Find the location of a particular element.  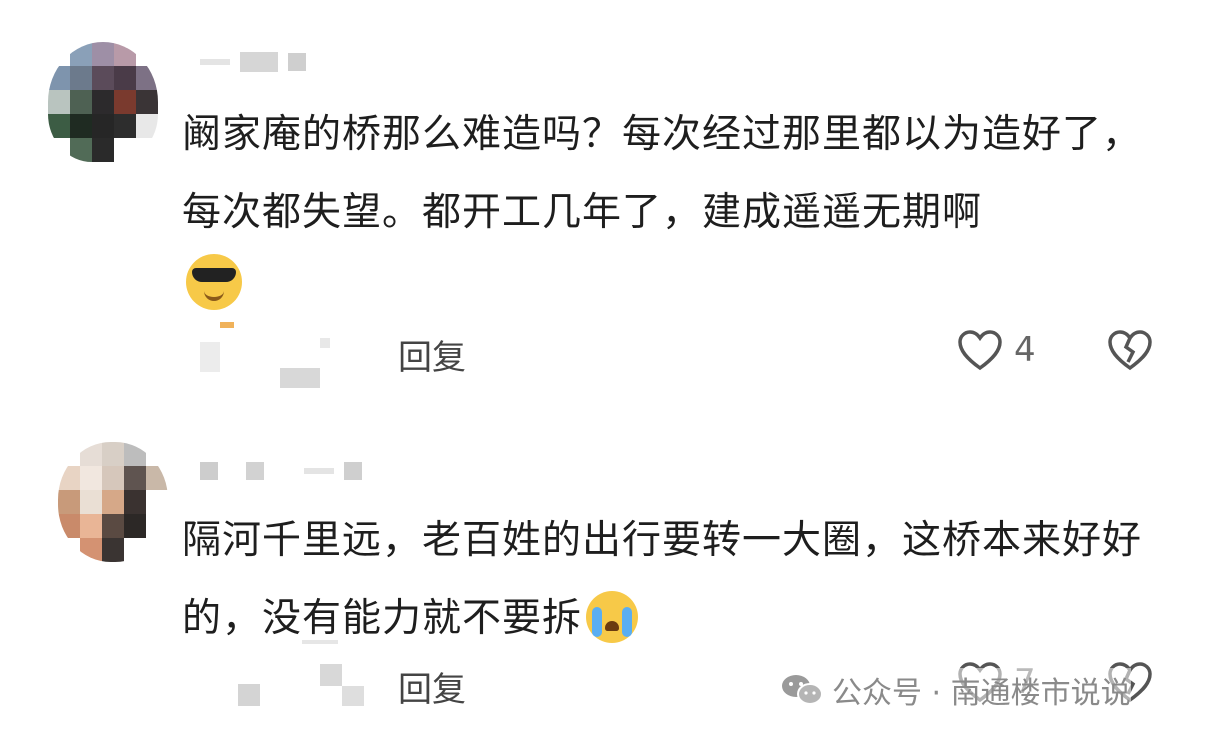

sunglasses-emoji-icon is located at coordinates (214, 282).